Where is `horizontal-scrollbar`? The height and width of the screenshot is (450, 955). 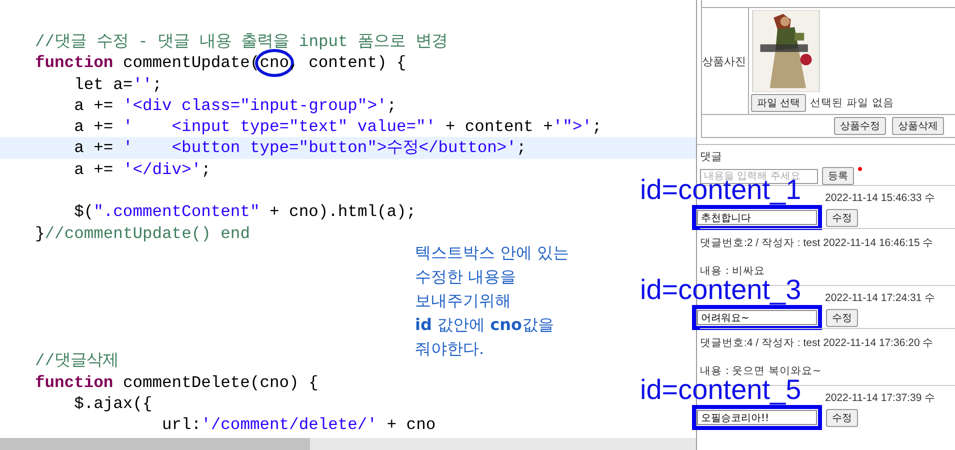 horizontal-scrollbar is located at coordinates (348, 444).